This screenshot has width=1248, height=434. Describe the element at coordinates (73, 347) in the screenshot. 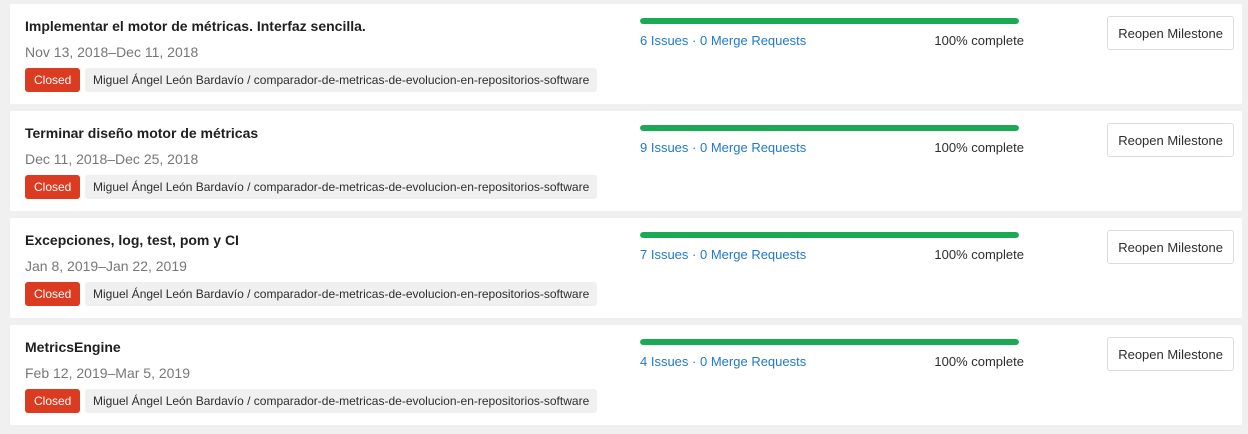

I see `milestone-title: MetricsEngine` at that location.